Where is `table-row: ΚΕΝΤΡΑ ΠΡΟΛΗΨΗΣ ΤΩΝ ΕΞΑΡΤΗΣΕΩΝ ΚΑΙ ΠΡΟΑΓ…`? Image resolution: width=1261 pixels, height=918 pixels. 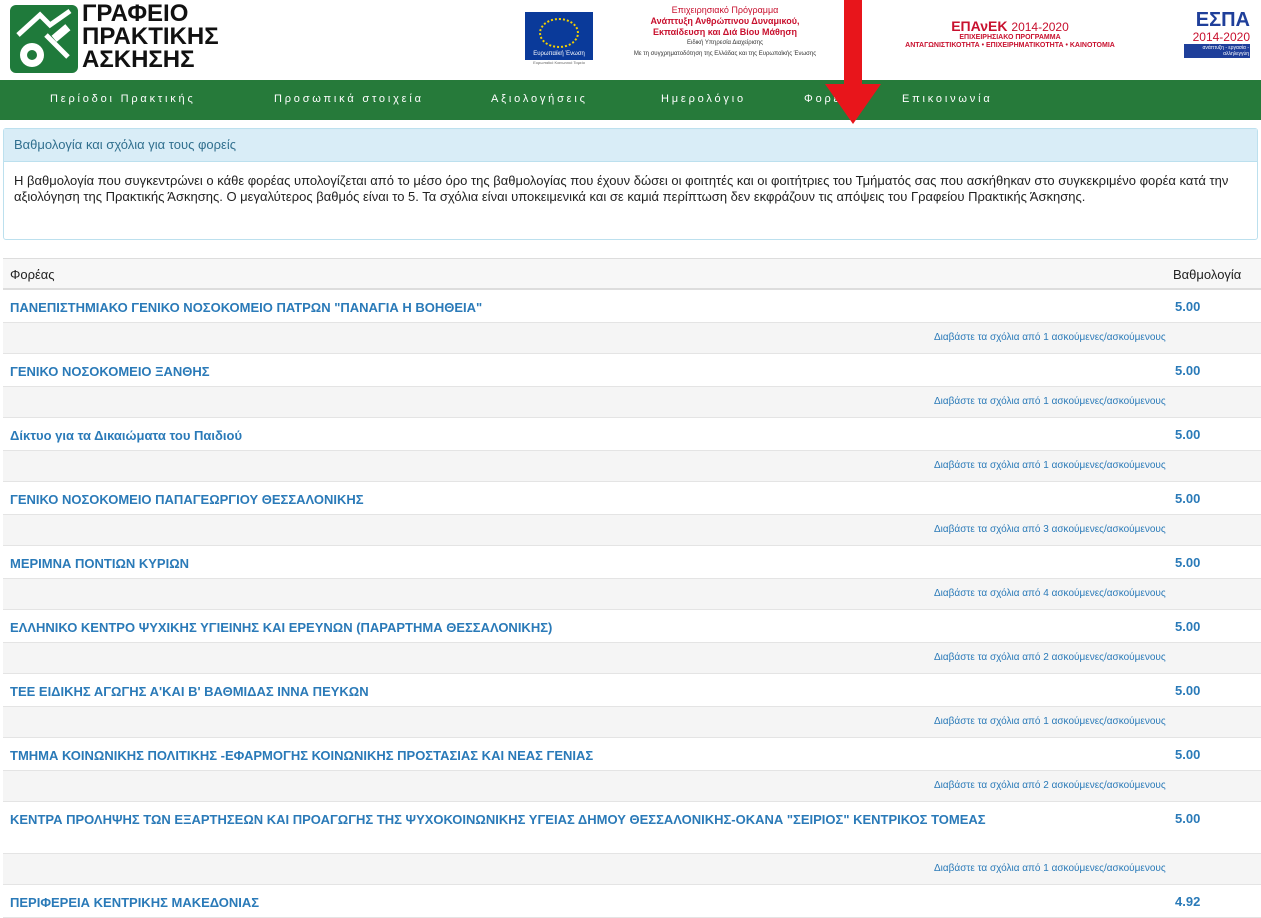 table-row: ΚΕΝΤΡΑ ΠΡΟΛΗΨΗΣ ΤΩΝ ΕΞΑΡΤΗΣΕΩΝ ΚΑΙ ΠΡΟΑΓ… is located at coordinates (632, 828).